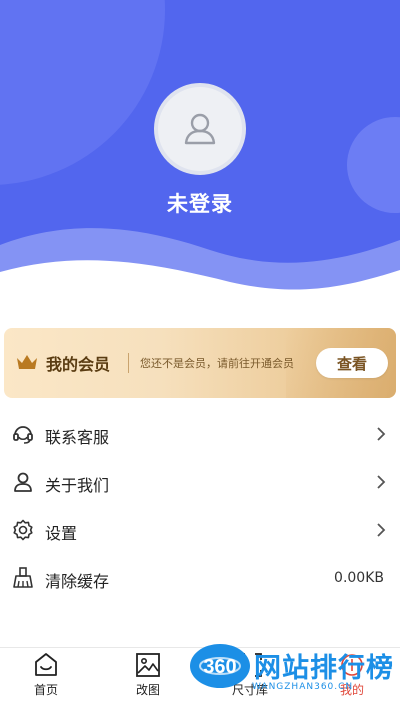 The width and height of the screenshot is (400, 701). What do you see at coordinates (200, 482) in the screenshot?
I see `menu-item-about-us: 关于我们` at bounding box center [200, 482].